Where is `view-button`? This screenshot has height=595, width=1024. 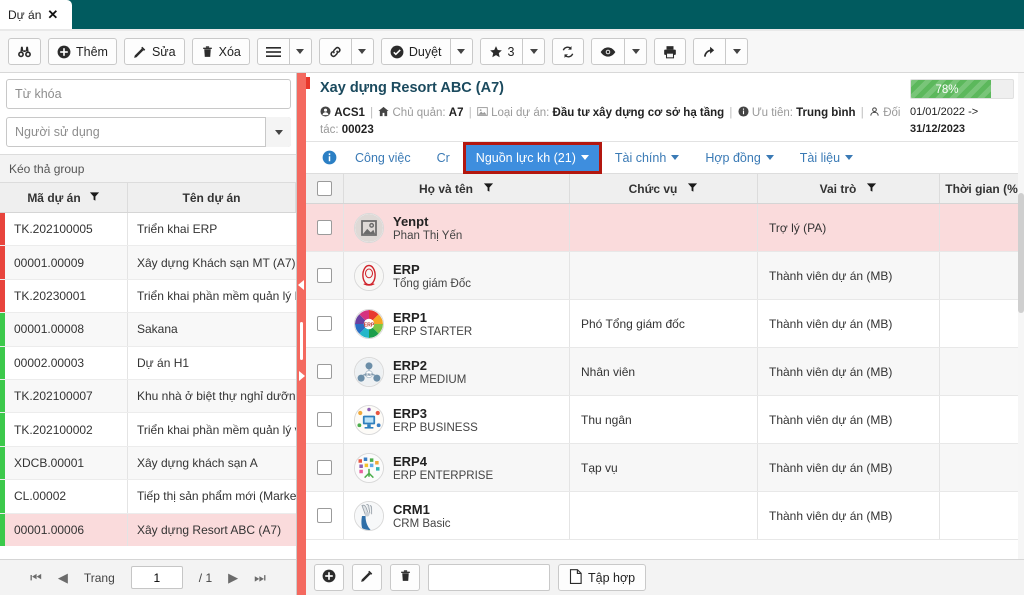
view-button is located at coordinates (608, 51).